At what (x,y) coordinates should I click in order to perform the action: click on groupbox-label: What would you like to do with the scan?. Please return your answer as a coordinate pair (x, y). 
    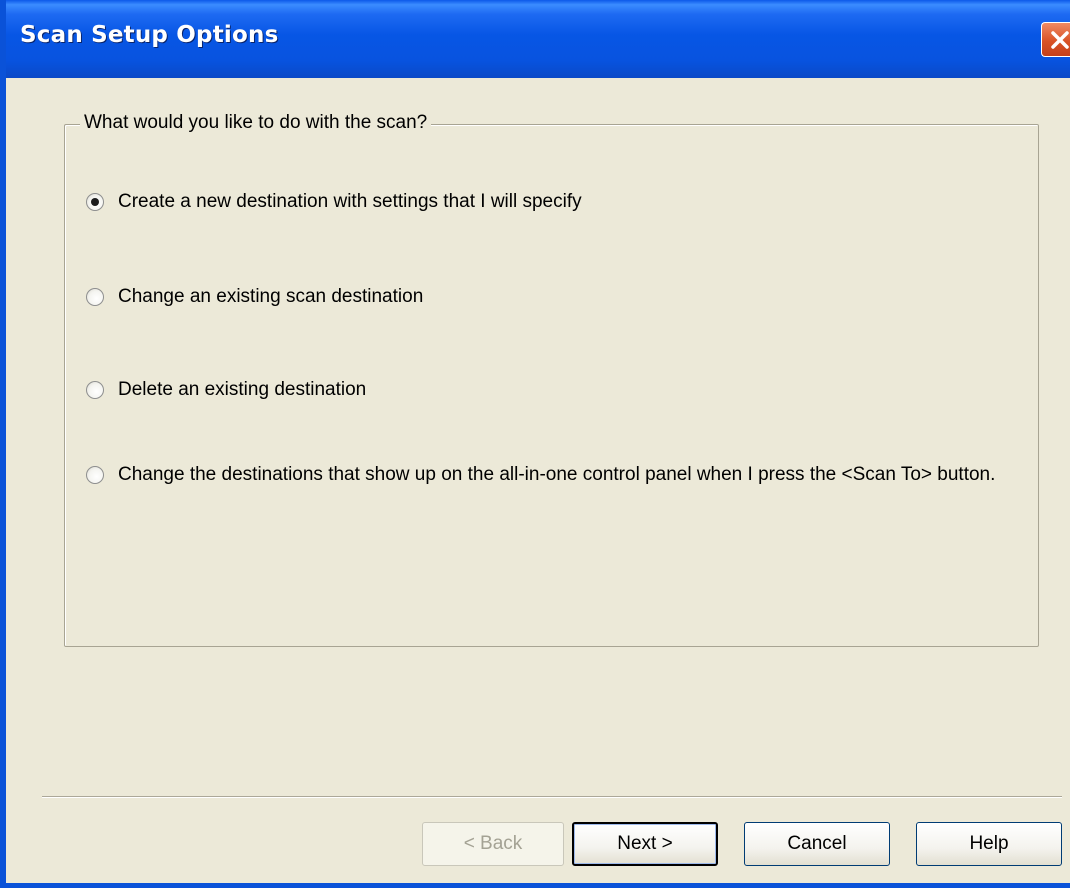
    Looking at the image, I should click on (256, 123).